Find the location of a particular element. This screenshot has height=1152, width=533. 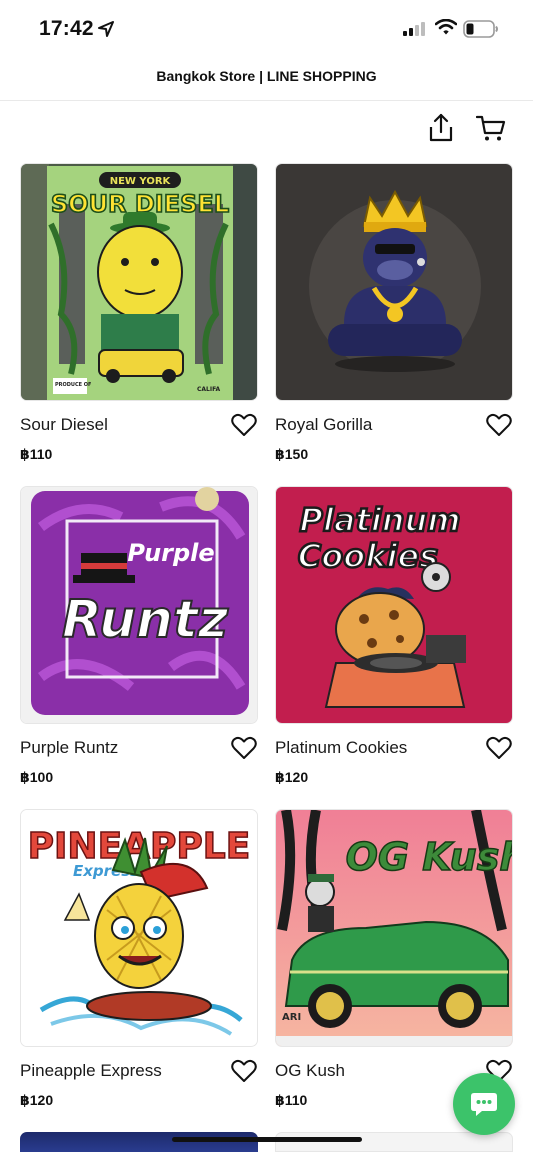

svg-text: OG Kush is located at coordinates (429, 857).